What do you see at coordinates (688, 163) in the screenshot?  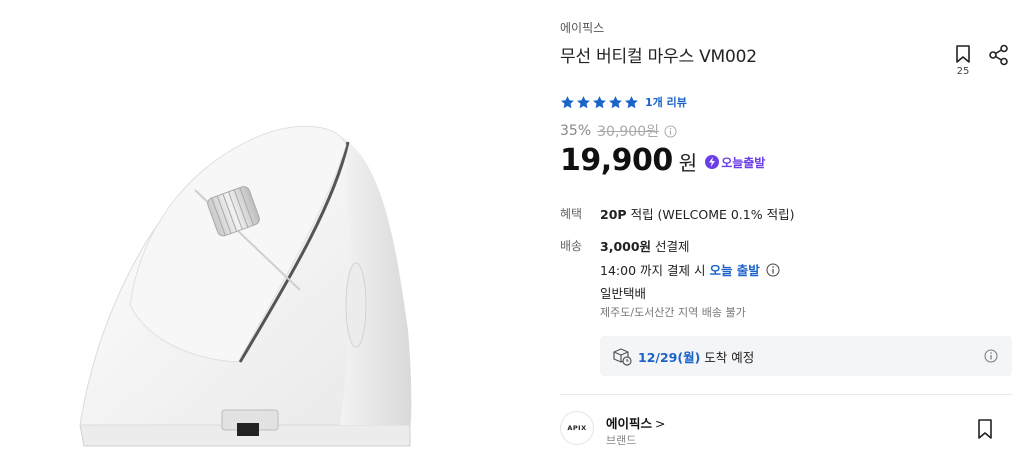 I see `currency-unit: 원` at bounding box center [688, 163].